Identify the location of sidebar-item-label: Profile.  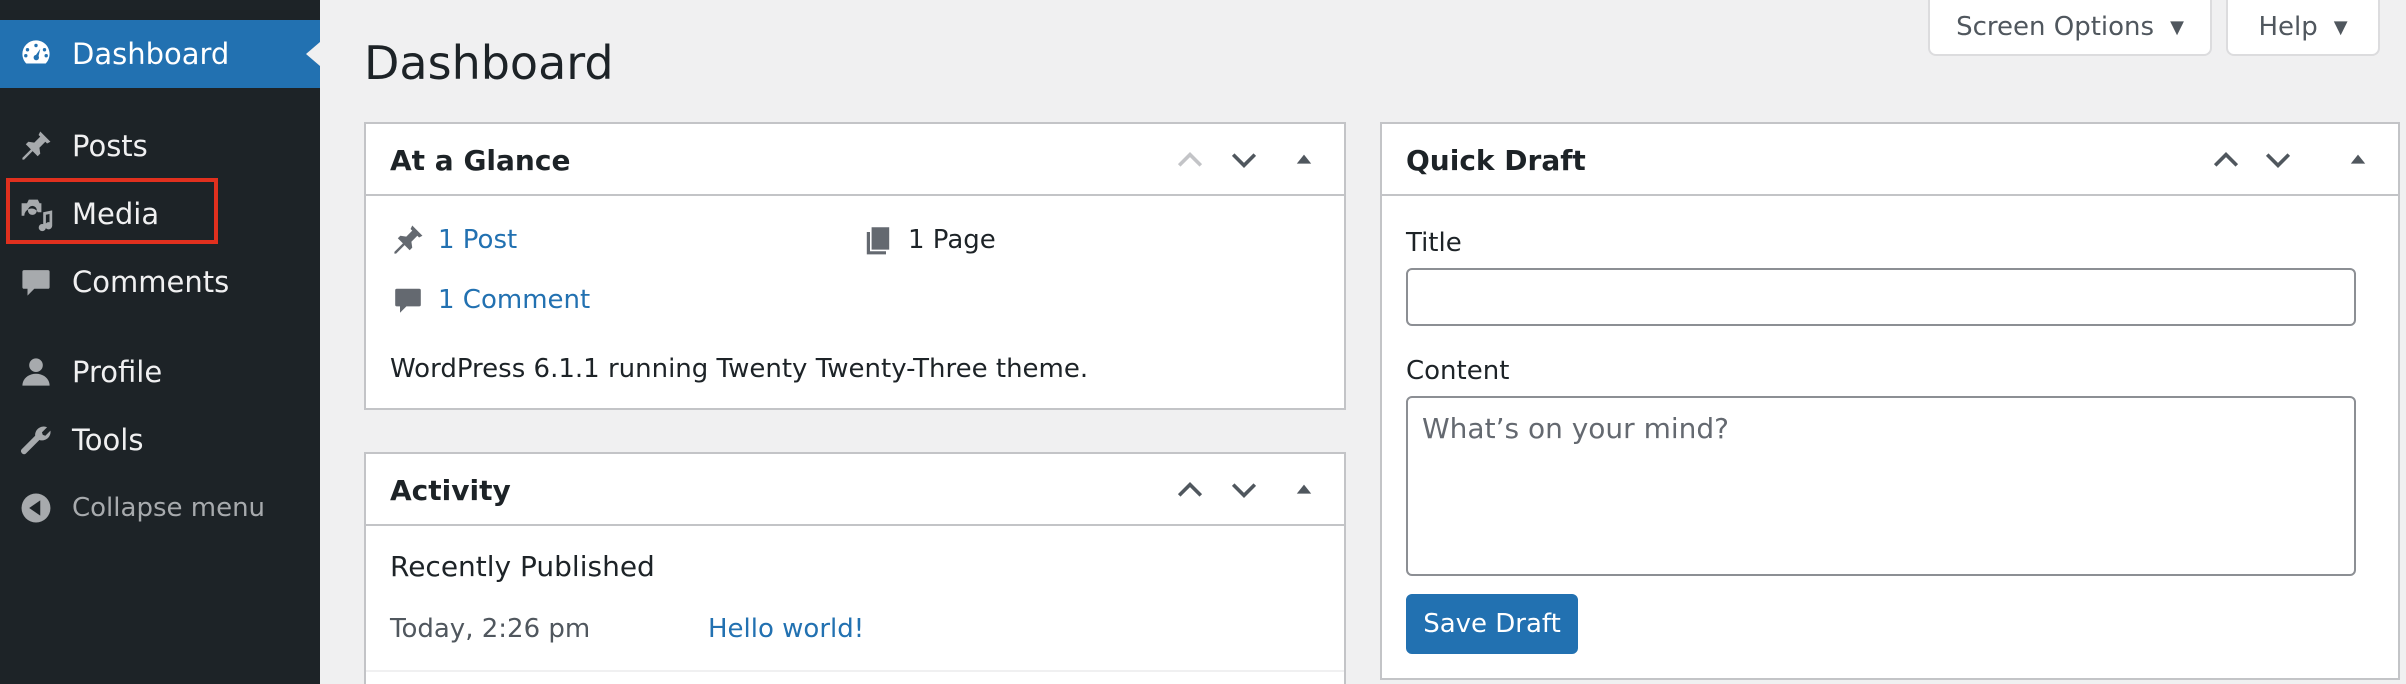
(117, 372).